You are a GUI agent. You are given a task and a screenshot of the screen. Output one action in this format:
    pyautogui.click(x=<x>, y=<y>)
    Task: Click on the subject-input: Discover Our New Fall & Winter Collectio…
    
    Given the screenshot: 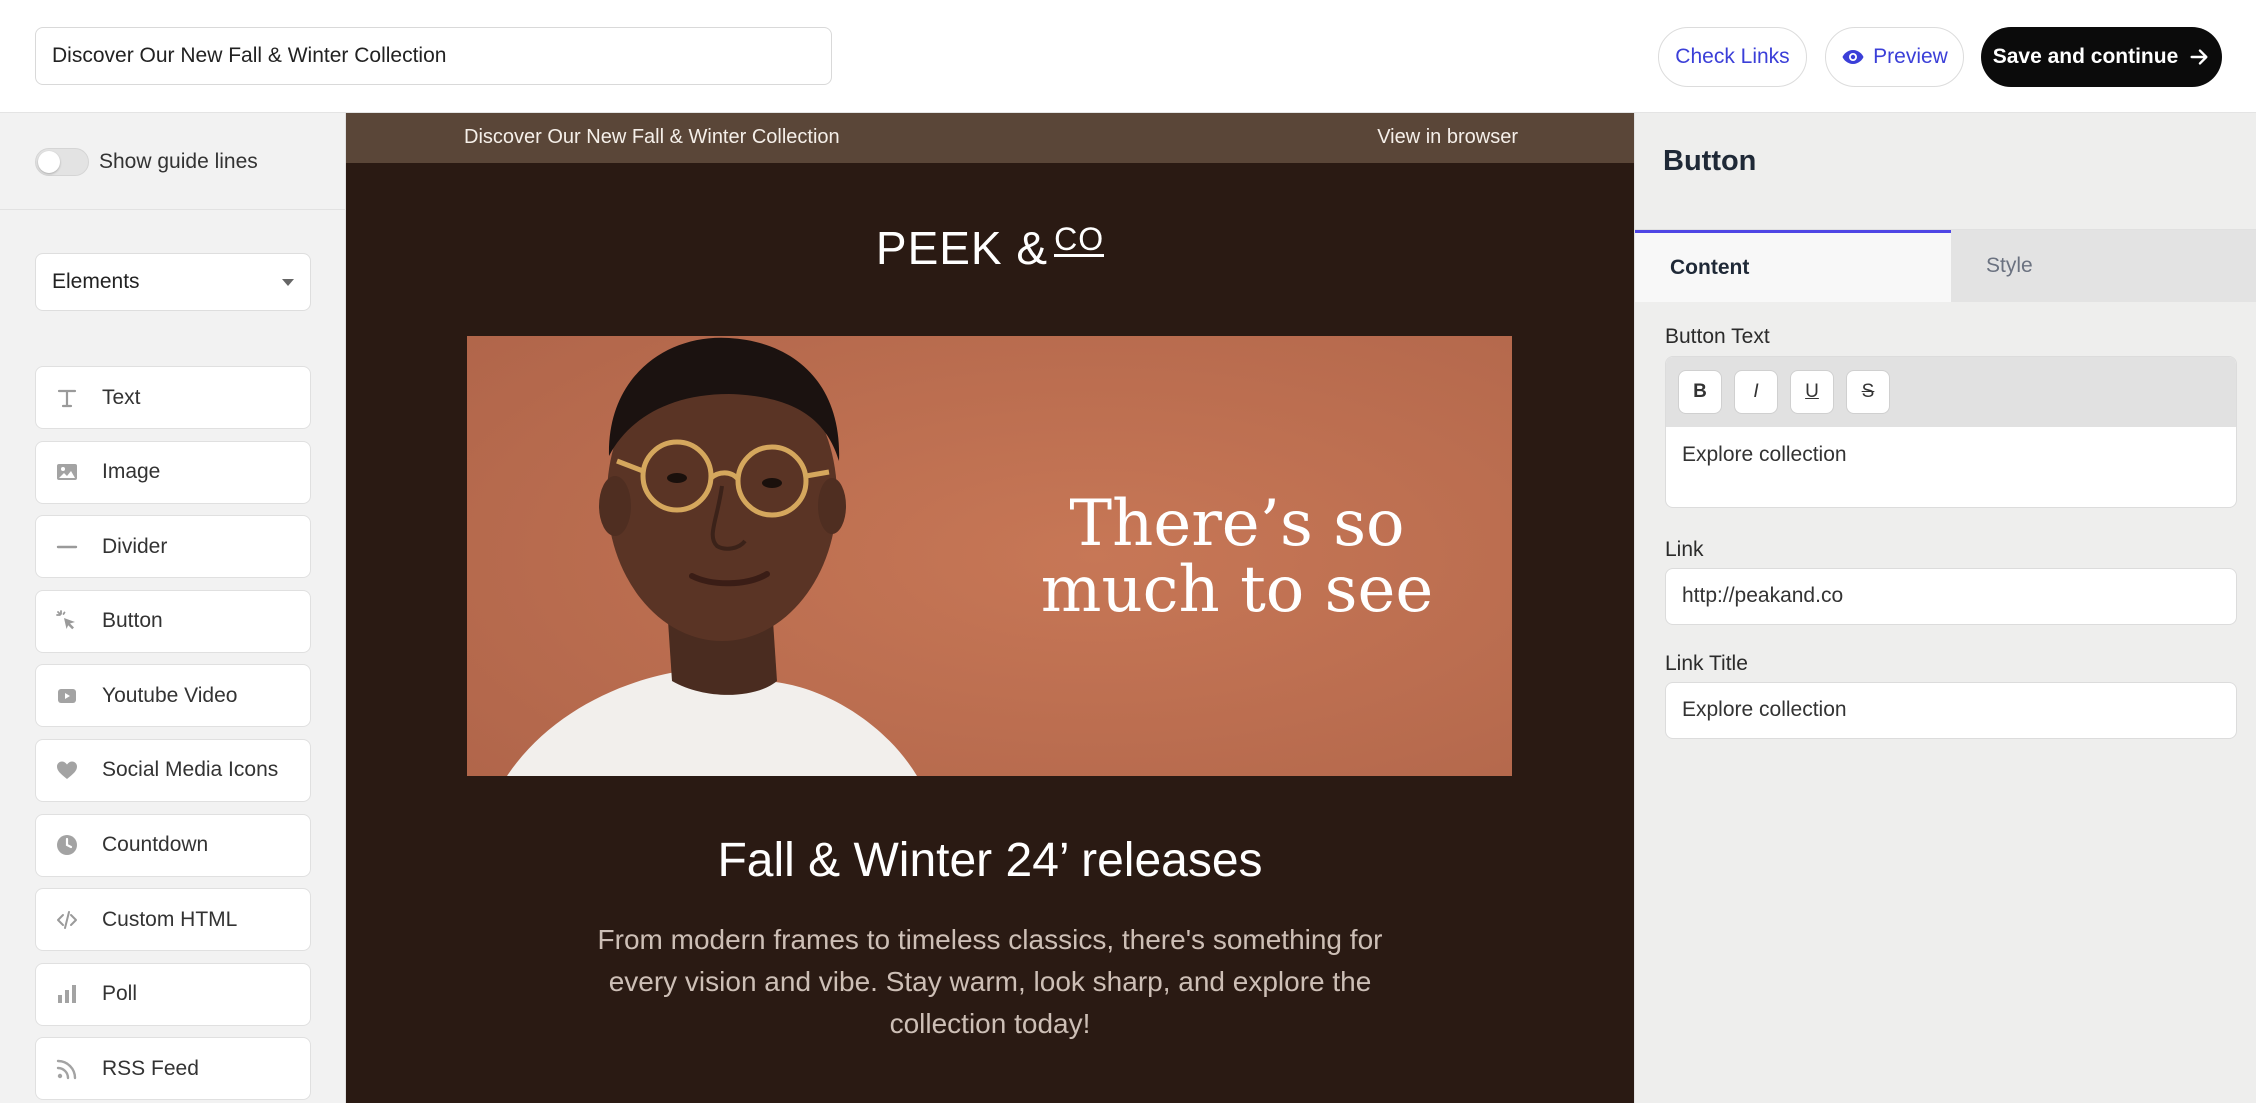 What is the action you would take?
    pyautogui.click(x=433, y=56)
    